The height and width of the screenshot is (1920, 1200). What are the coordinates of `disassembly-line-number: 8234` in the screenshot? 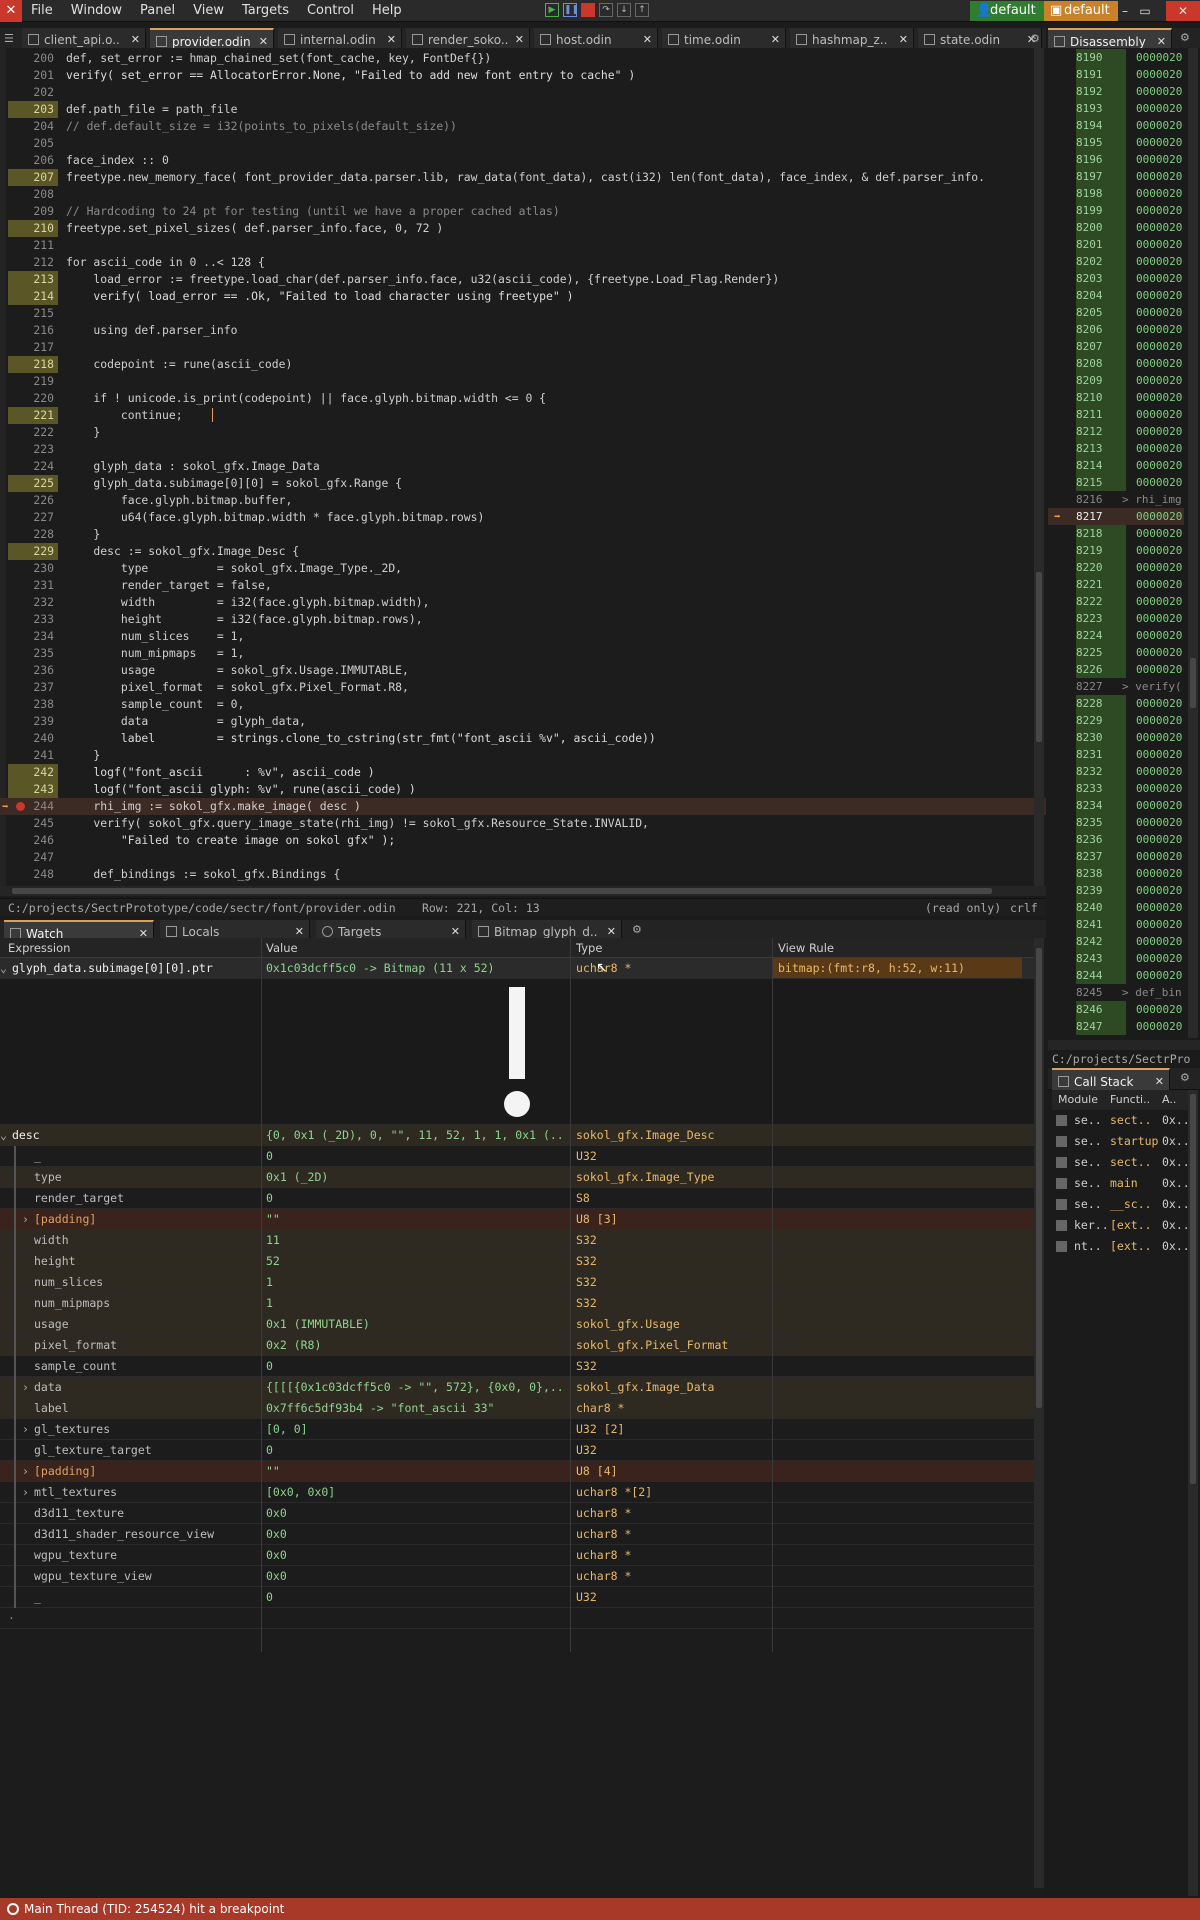 It's located at (1101, 805).